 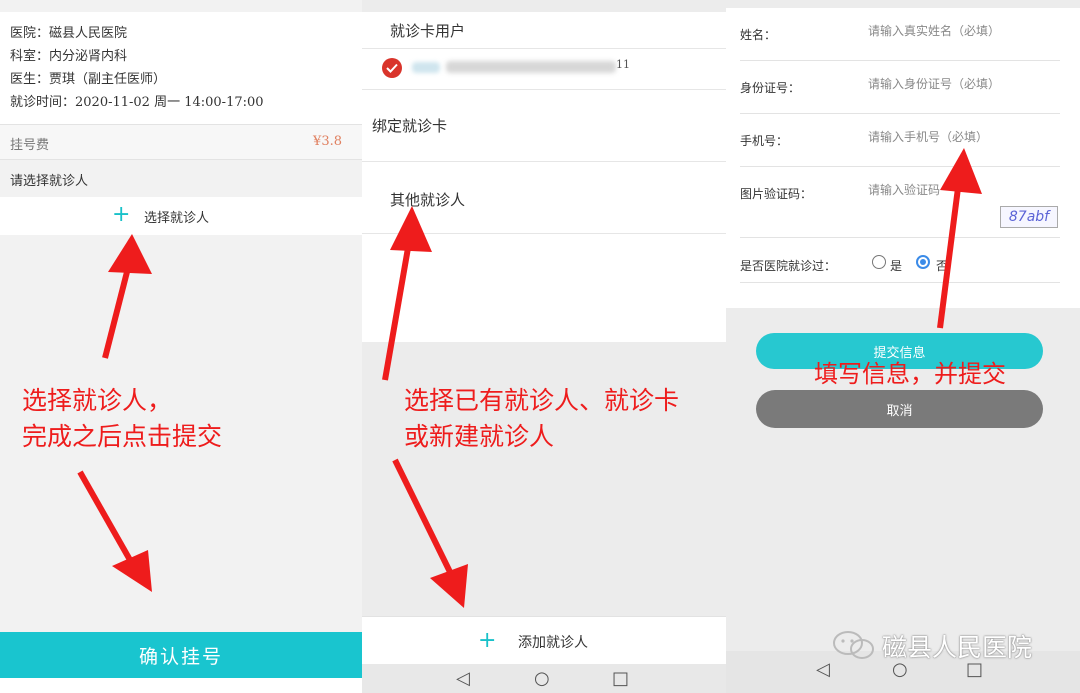 What do you see at coordinates (923, 262) in the screenshot?
I see `radio-no` at bounding box center [923, 262].